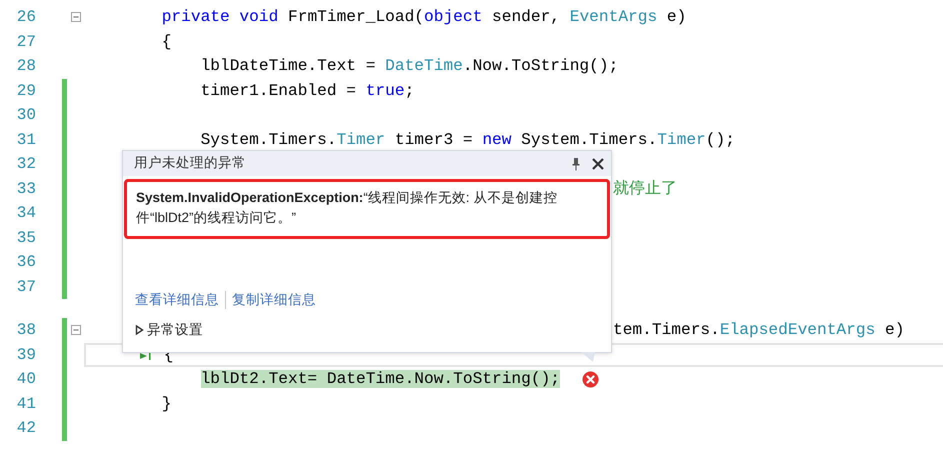 Image resolution: width=943 pixels, height=451 pixels. I want to click on code-token: sender,, so click(526, 17).